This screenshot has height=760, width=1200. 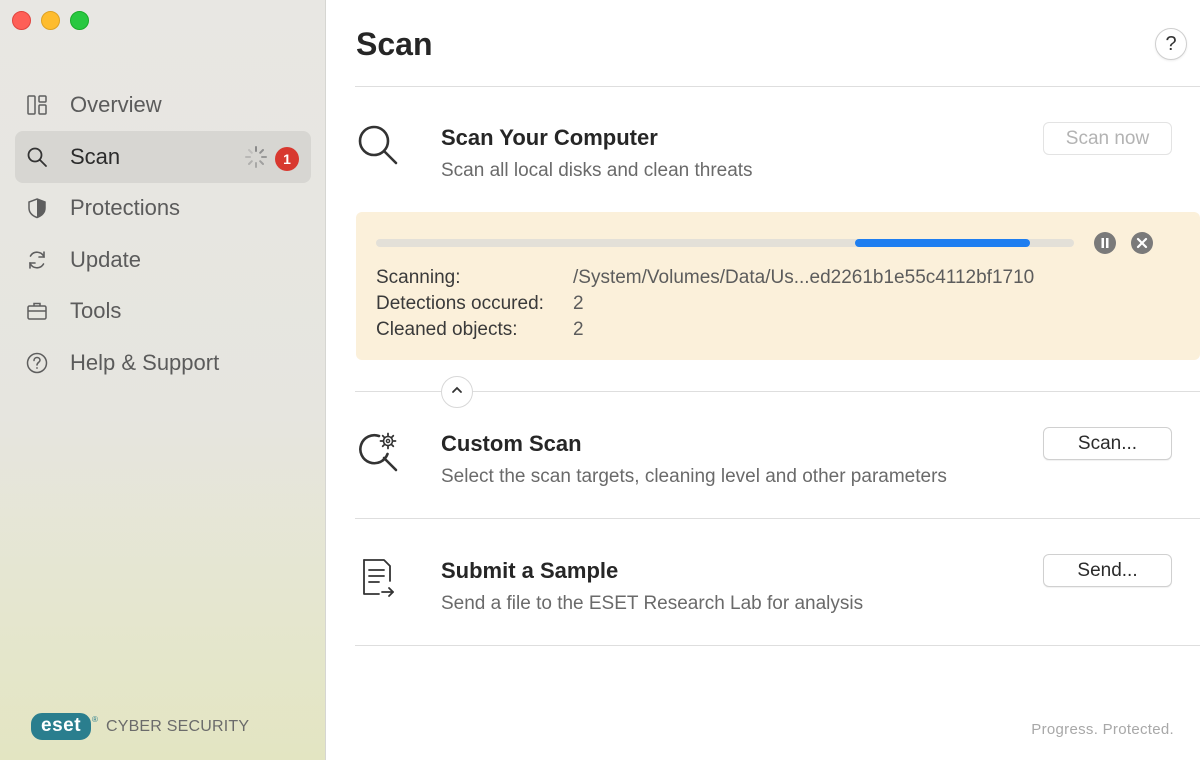 What do you see at coordinates (163, 311) in the screenshot?
I see `sidebar-item-tools: Tools` at bounding box center [163, 311].